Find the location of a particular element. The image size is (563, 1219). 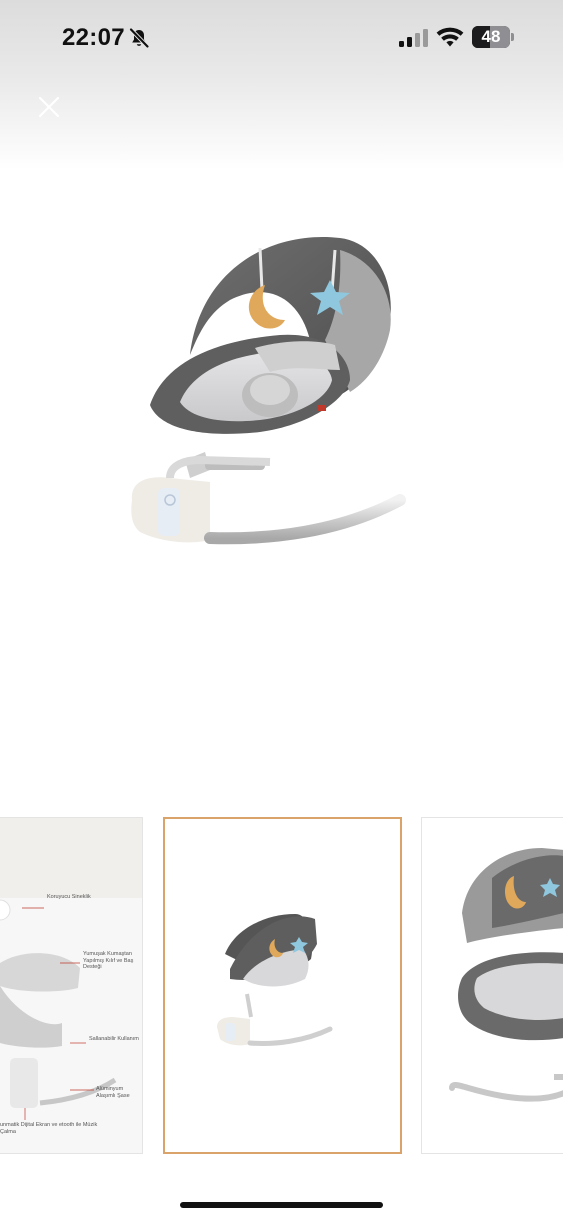

feature-label-aluminum-frame: Alüminyum Alaşımlı Şase is located at coordinates (113, 1092).